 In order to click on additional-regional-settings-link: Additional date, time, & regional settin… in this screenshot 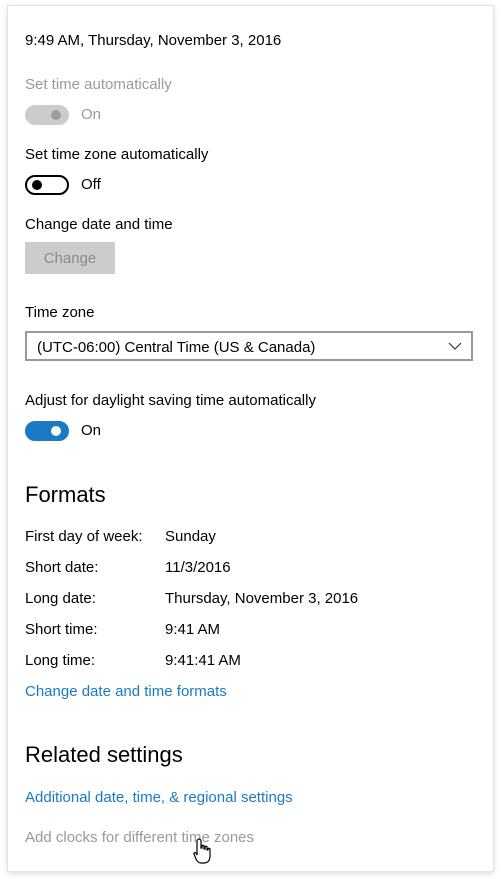, I will do `click(159, 797)`.